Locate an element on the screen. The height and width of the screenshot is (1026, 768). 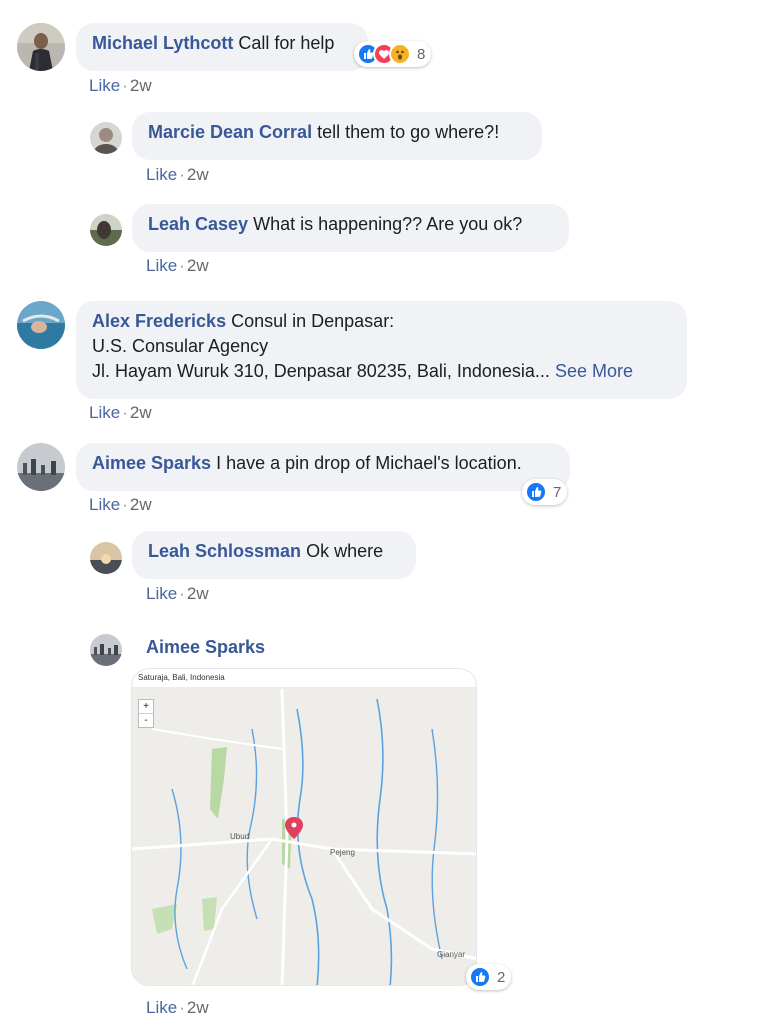
commenter-name: Leah Casey is located at coordinates (198, 224).